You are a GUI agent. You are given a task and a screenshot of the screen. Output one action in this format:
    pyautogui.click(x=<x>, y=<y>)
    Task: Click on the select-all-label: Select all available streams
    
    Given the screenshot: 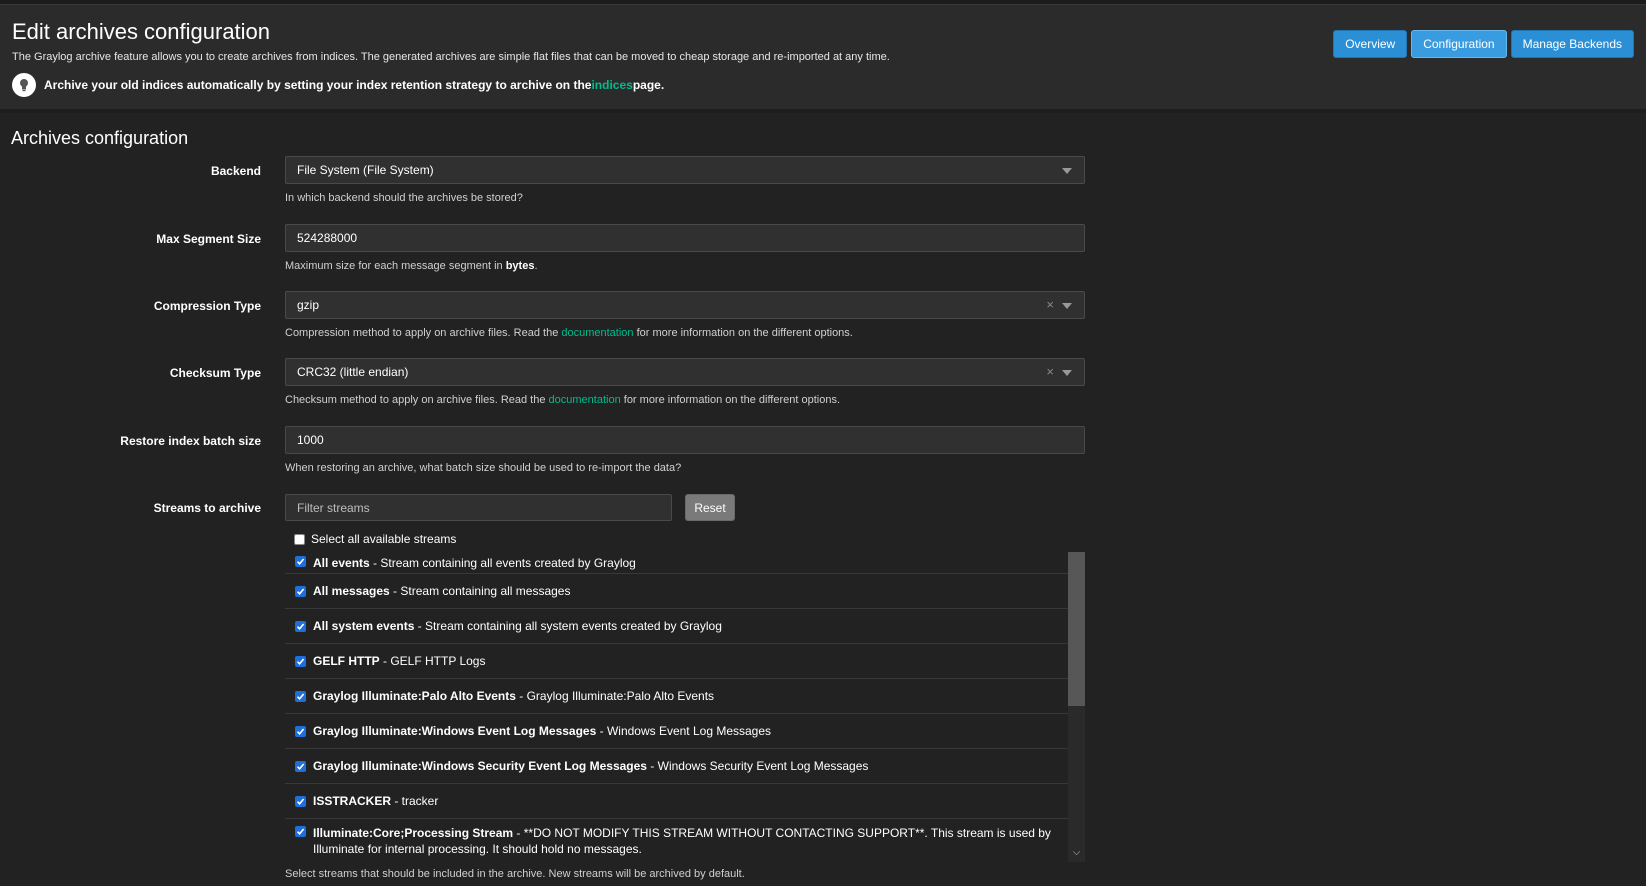 What is the action you would take?
    pyautogui.click(x=384, y=539)
    